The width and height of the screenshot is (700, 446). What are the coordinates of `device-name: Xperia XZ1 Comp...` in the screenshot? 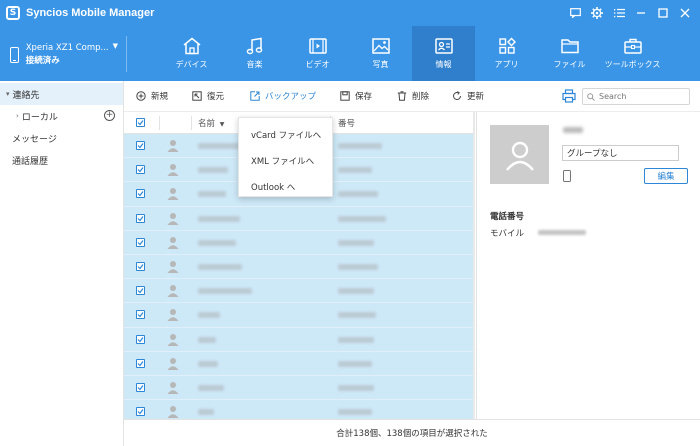 It's located at (67, 48).